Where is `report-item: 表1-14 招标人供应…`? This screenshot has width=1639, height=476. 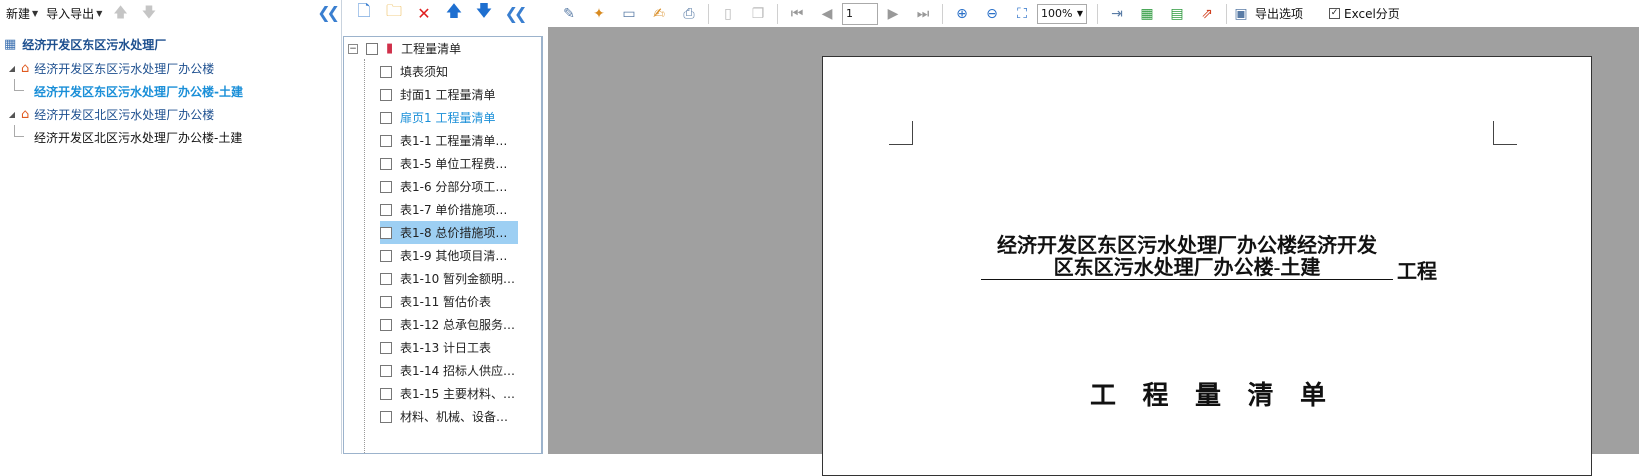
report-item: 表1-14 招标人供应… is located at coordinates (460, 370).